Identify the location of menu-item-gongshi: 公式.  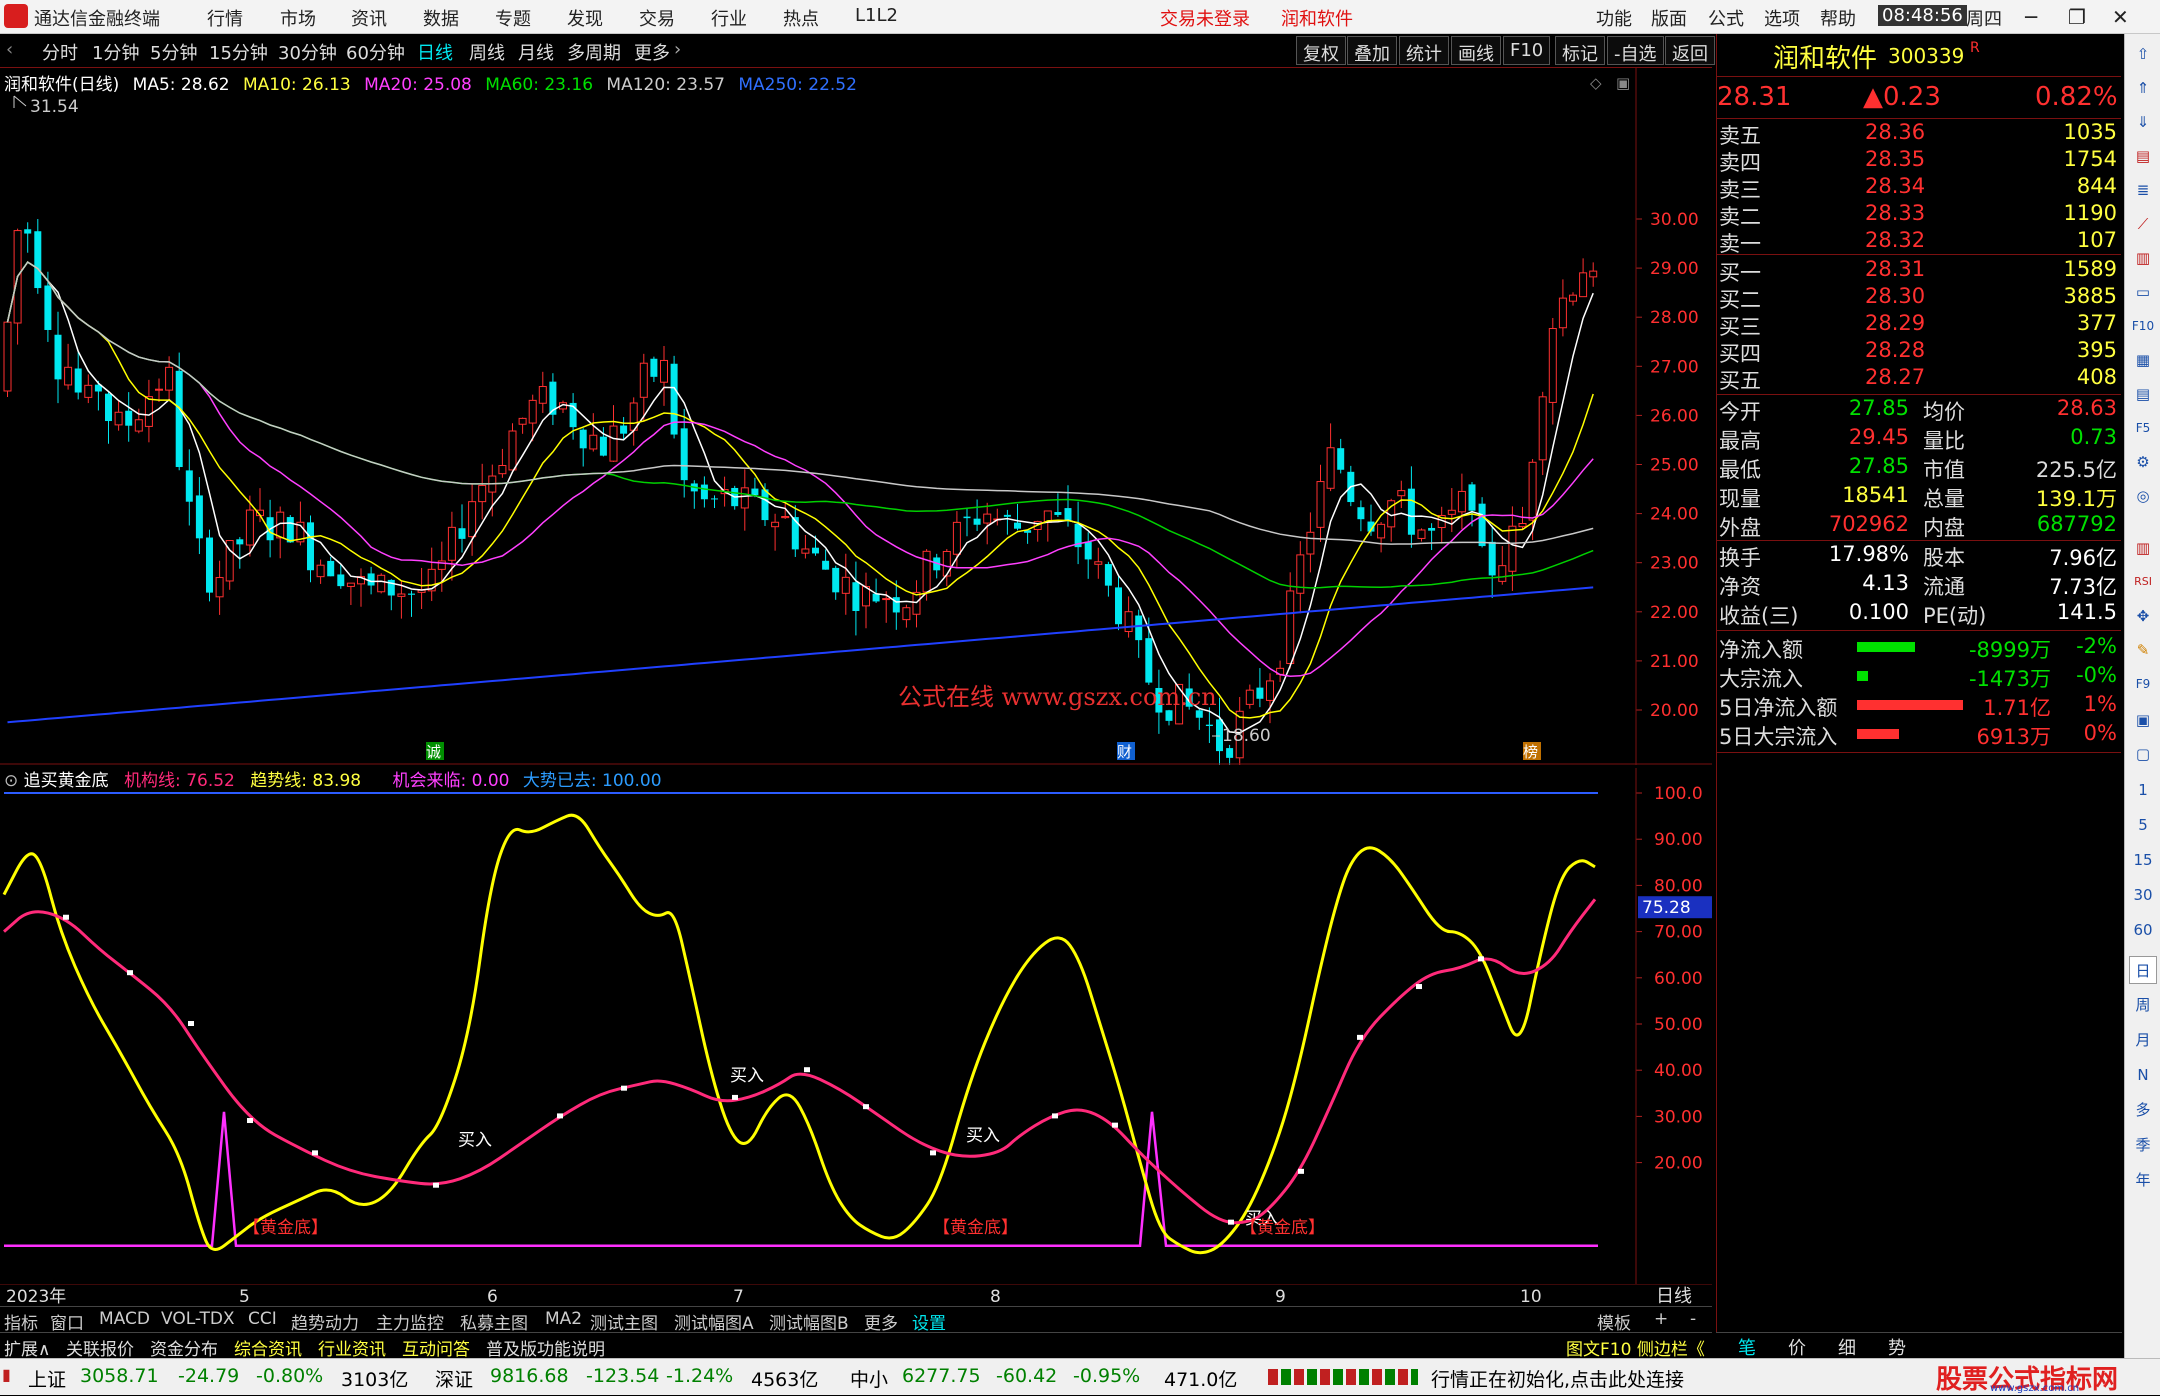
(1726, 18).